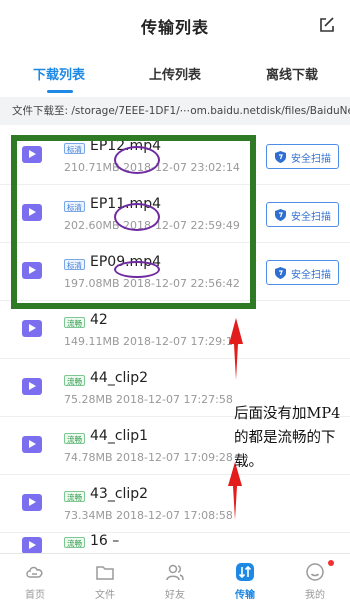 Image resolution: width=350 pixels, height=602 pixels. I want to click on file-meta: 73.34MB 2018-12-07 17:08:58, so click(148, 515).